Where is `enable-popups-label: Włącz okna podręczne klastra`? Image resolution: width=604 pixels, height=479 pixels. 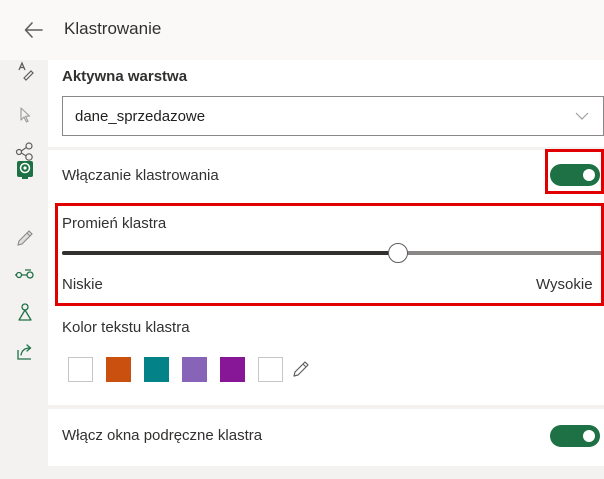
enable-popups-label: Włącz okna podręczne klastra is located at coordinates (162, 435).